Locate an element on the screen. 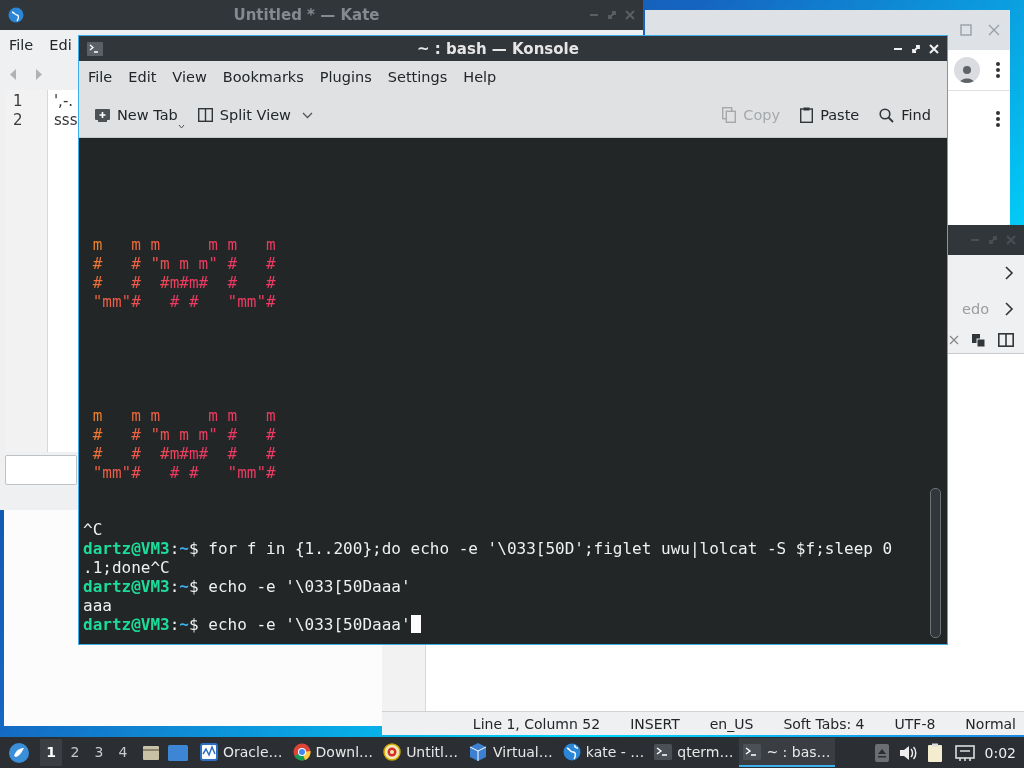  code-line: ',-. is located at coordinates (64, 101).